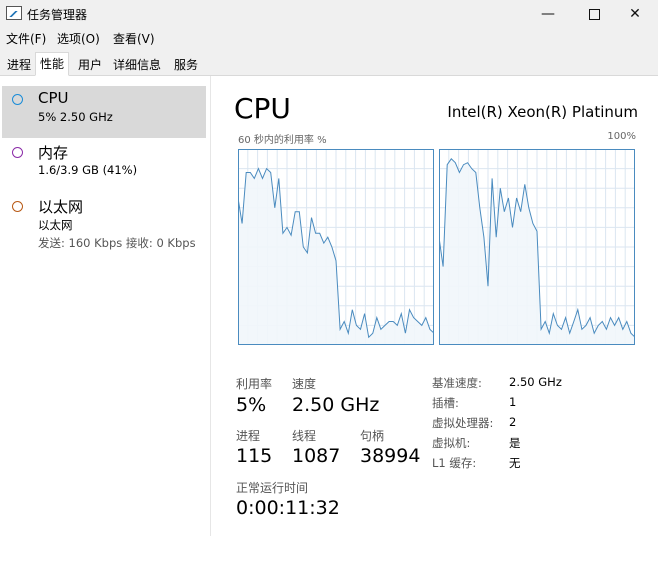 This screenshot has width=658, height=587. What do you see at coordinates (254, 384) in the screenshot?
I see `util-label: 利用率` at bounding box center [254, 384].